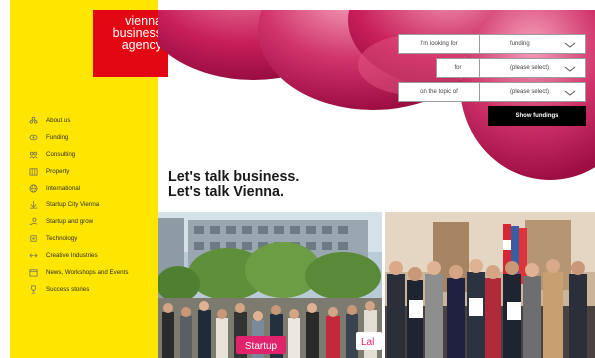 The image size is (595, 358). What do you see at coordinates (533, 44) in the screenshot?
I see `looking-for-select: funding` at bounding box center [533, 44].